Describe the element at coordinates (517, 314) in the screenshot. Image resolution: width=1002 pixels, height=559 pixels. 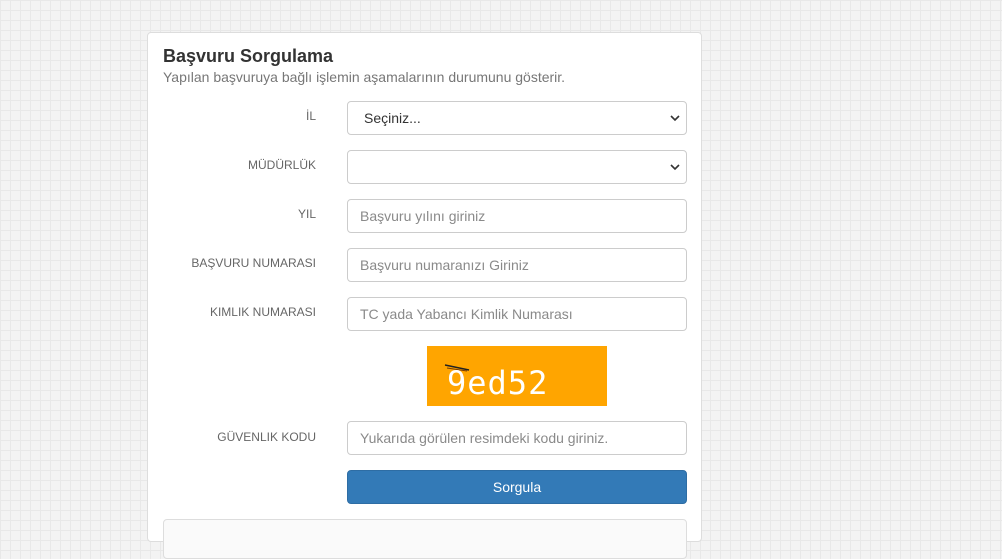
I see `kimlik-no-input` at that location.